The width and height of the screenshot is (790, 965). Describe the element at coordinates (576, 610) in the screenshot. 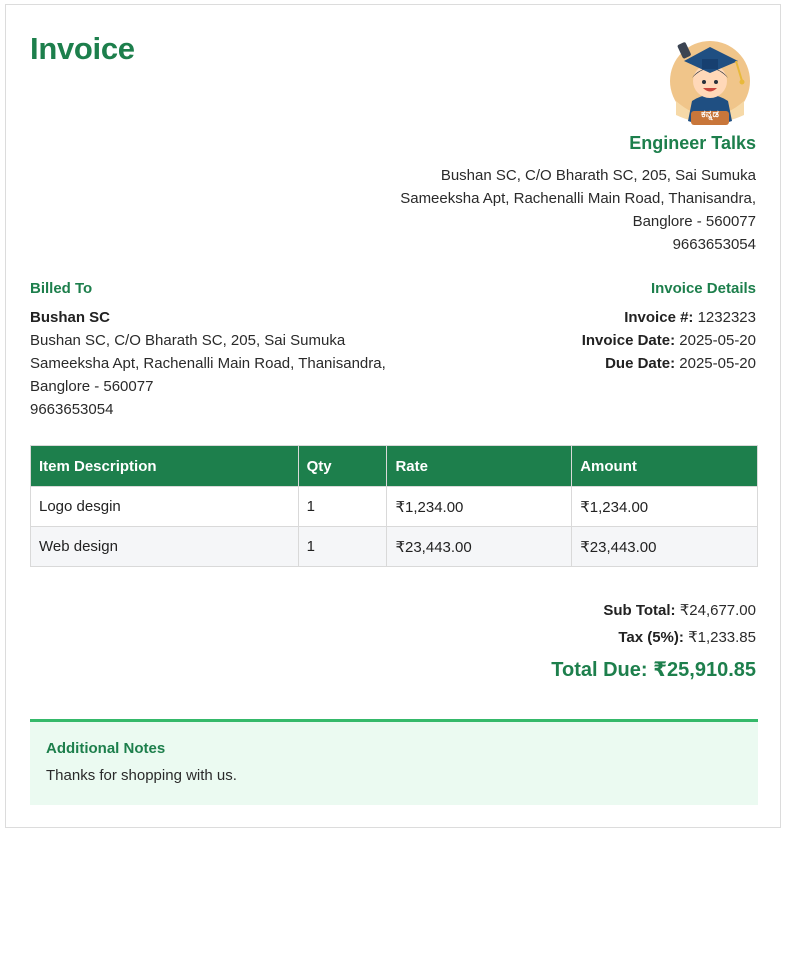

I see `subtotal-row: Sub Total: ₹24,677.00` at that location.